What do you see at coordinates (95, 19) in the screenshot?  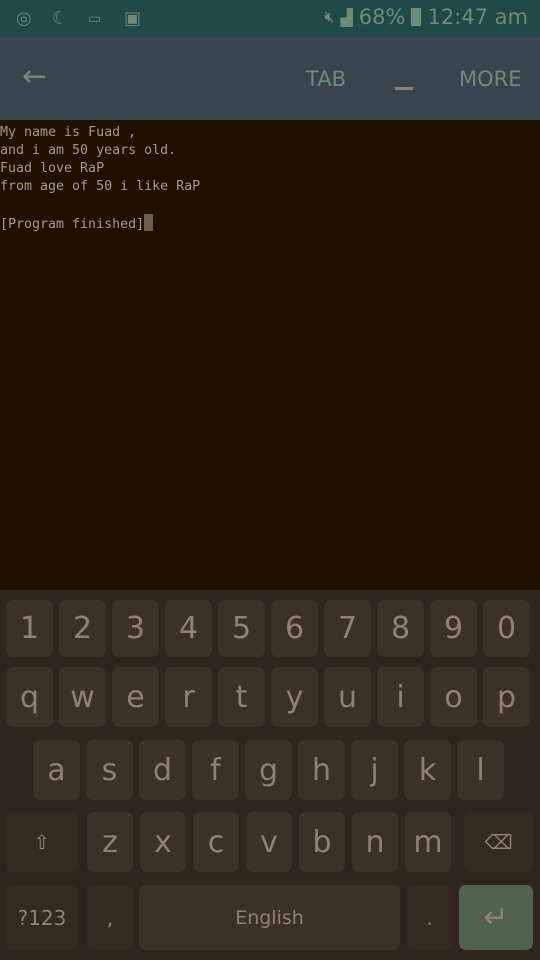 I see `keyboard-icon: ▭` at bounding box center [95, 19].